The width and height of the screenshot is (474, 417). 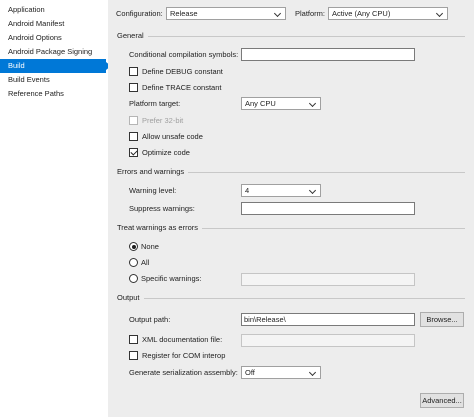 What do you see at coordinates (182, 87) in the screenshot?
I see `define-trace-label: Define TRACE constant` at bounding box center [182, 87].